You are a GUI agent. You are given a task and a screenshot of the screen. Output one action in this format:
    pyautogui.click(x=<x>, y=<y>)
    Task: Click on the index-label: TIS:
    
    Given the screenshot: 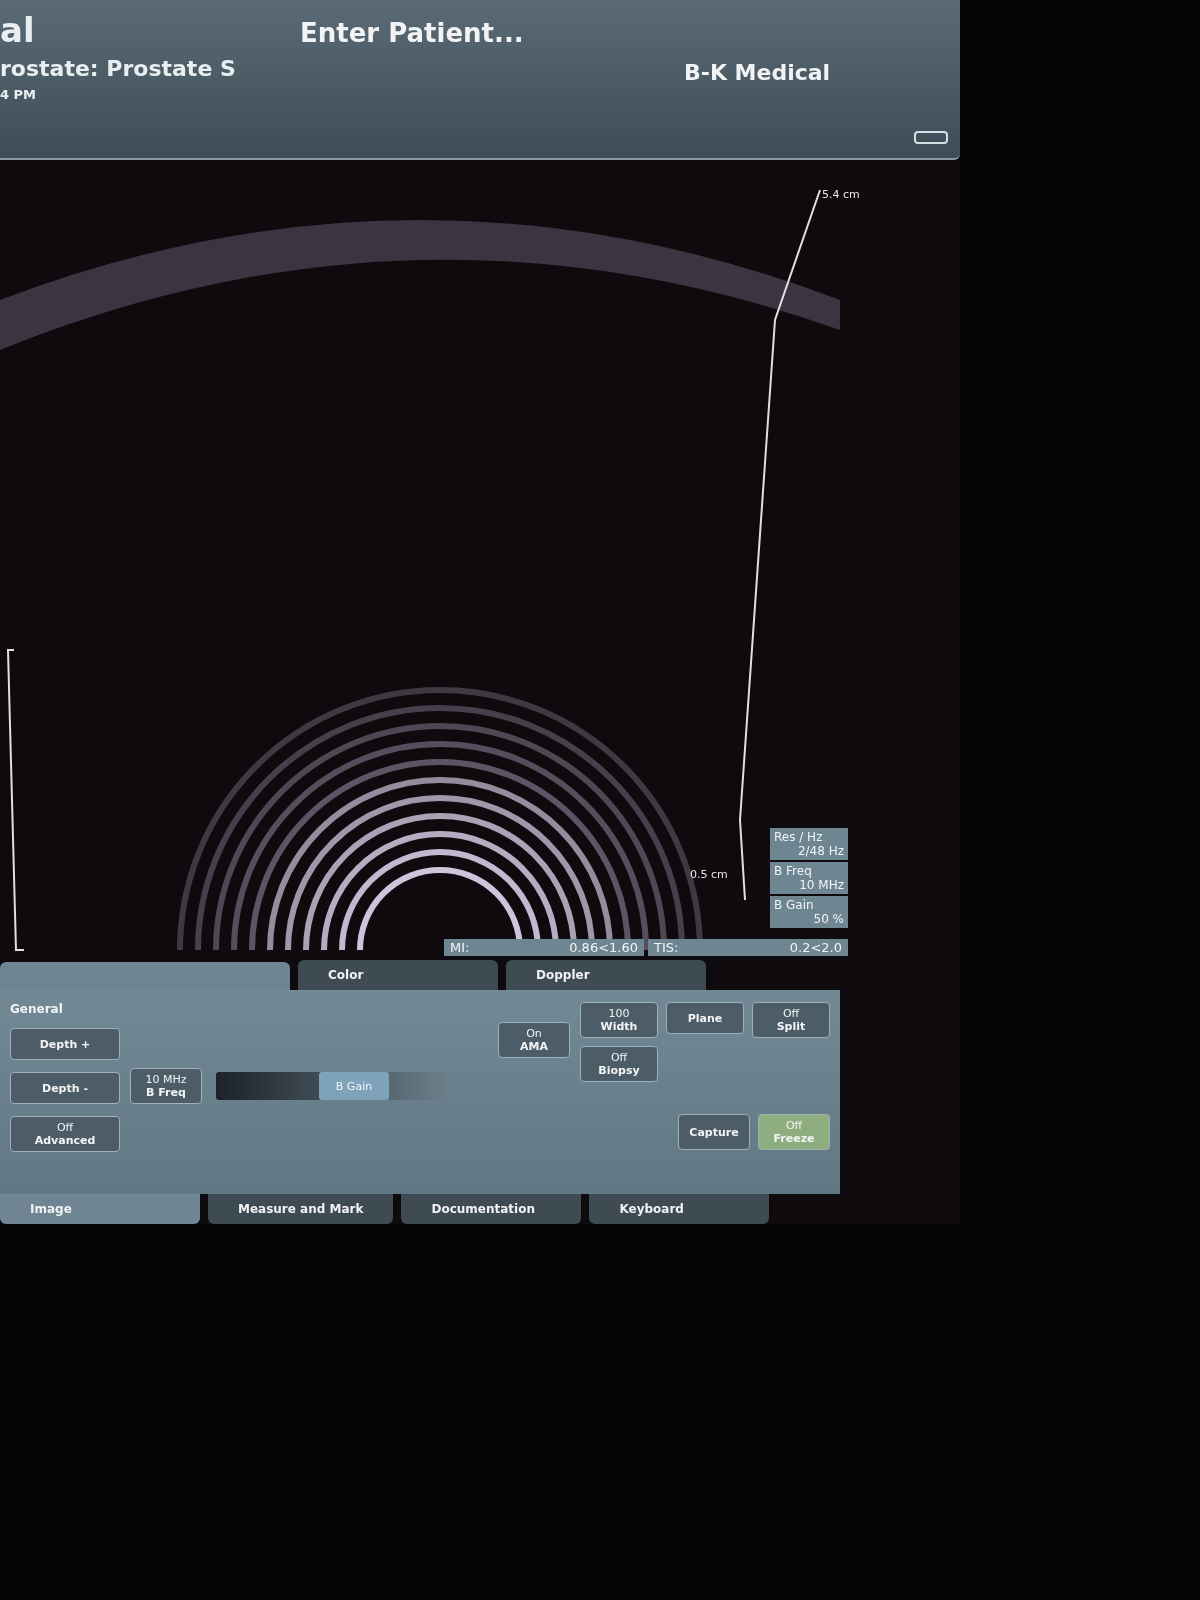 What is the action you would take?
    pyautogui.click(x=666, y=947)
    